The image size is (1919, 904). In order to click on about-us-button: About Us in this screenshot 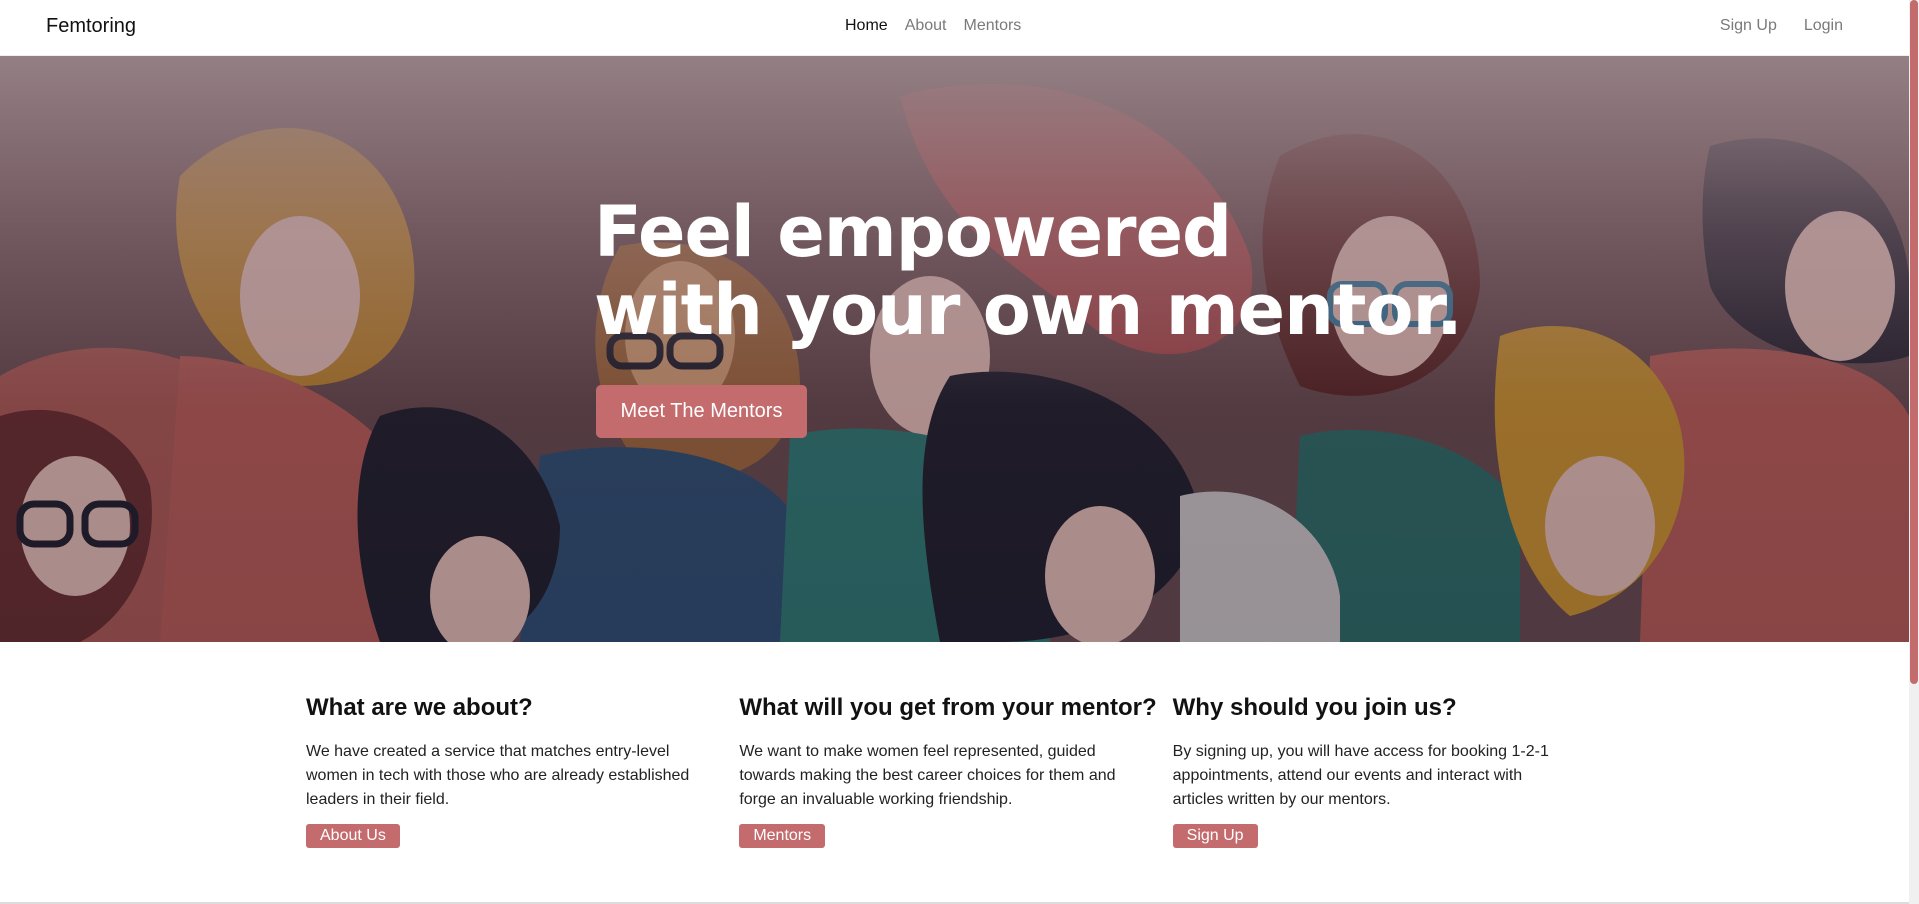, I will do `click(353, 836)`.